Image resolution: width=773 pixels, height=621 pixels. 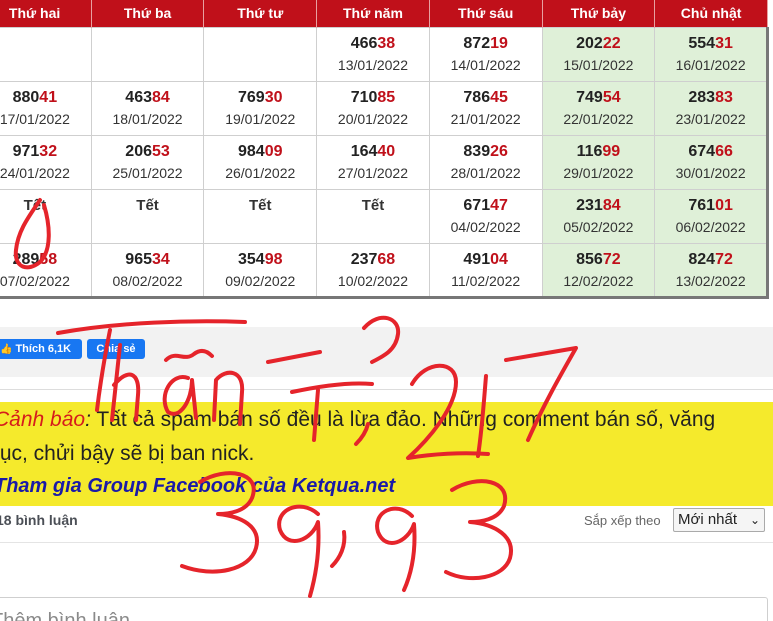 I want to click on result-number: 97132, so click(x=45, y=152).